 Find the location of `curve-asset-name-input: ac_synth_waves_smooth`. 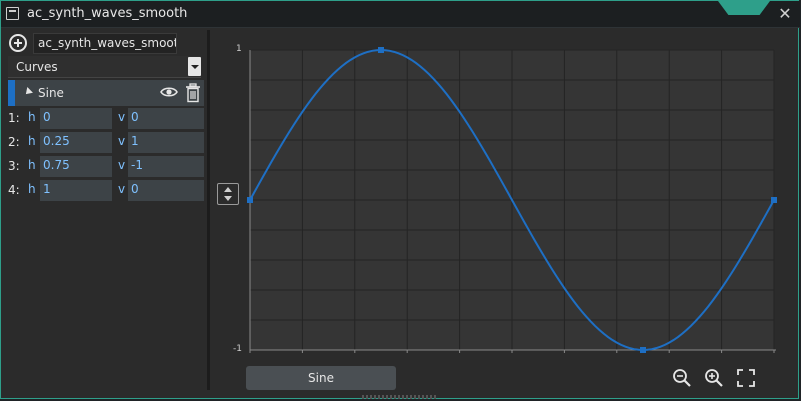

curve-asset-name-input: ac_synth_waves_smooth is located at coordinates (105, 43).